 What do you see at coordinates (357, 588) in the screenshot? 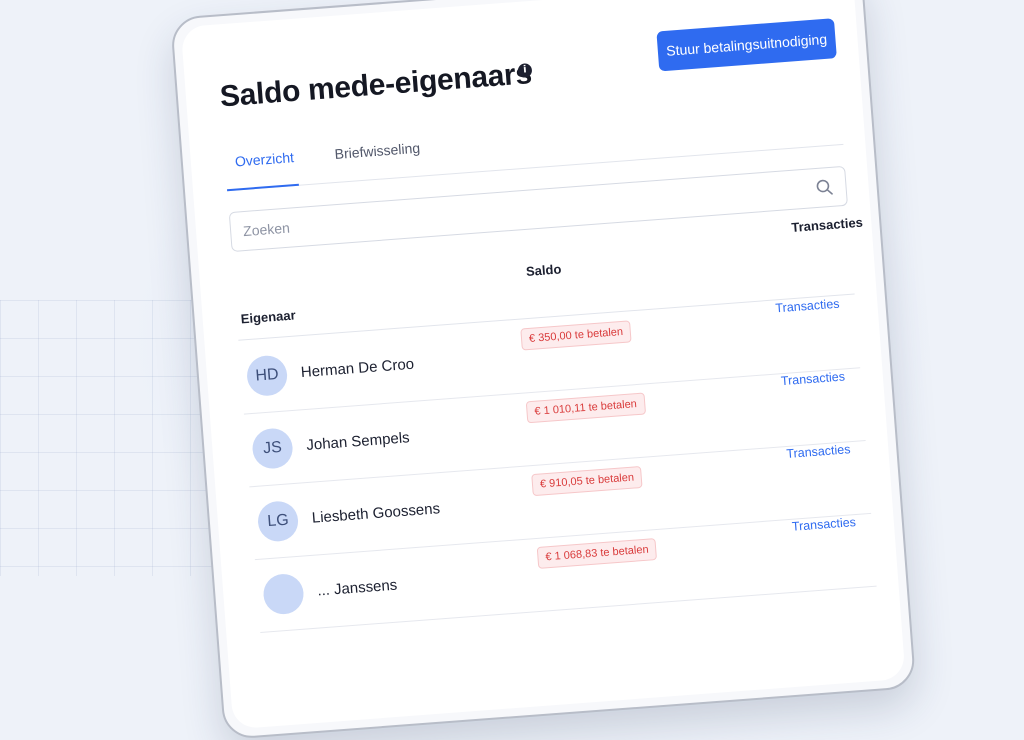
I see `owner-name: ... Janssens` at bounding box center [357, 588].